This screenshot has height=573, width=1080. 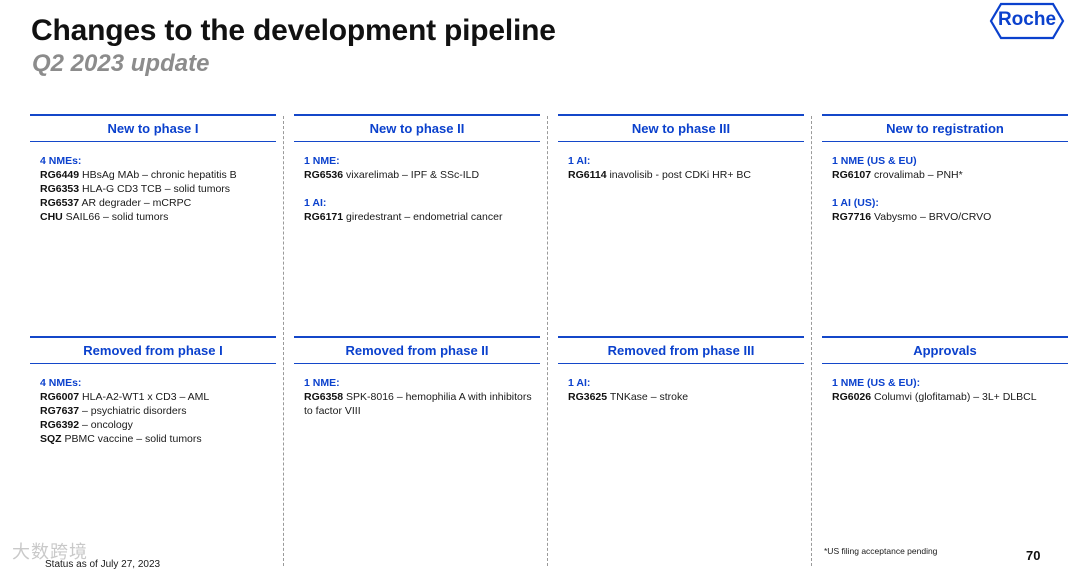 I want to click on molecule-code: RG6026, so click(x=852, y=397).